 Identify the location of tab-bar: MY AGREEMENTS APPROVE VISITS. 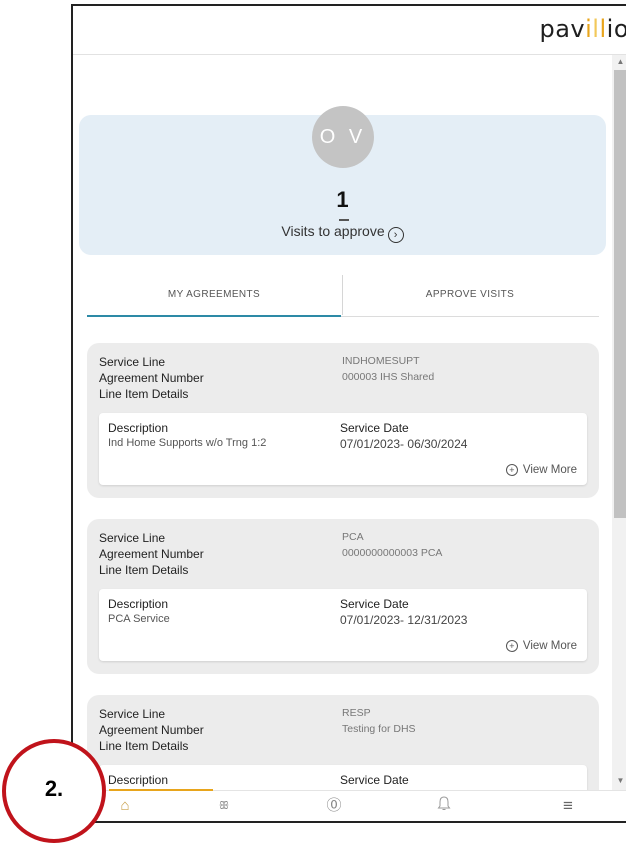
(343, 296).